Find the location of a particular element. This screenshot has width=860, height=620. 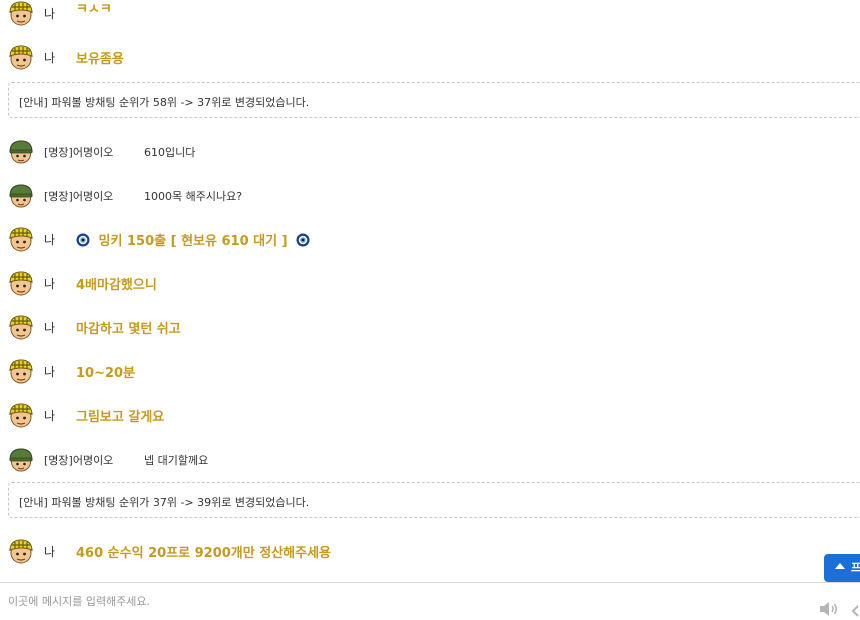

message-text: ㅋㅅㅋ is located at coordinates (94, 9).